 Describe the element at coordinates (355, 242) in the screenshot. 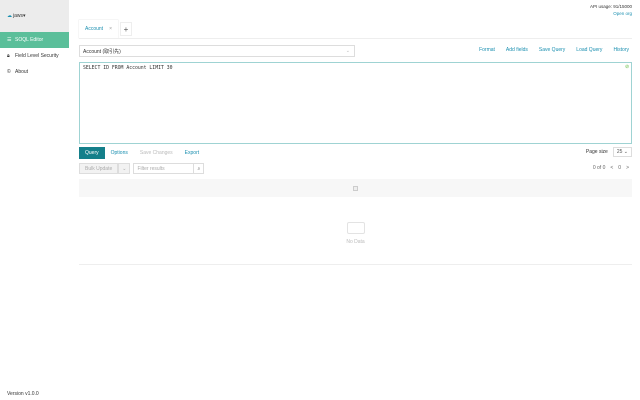

I see `no-data-text: No Data` at that location.